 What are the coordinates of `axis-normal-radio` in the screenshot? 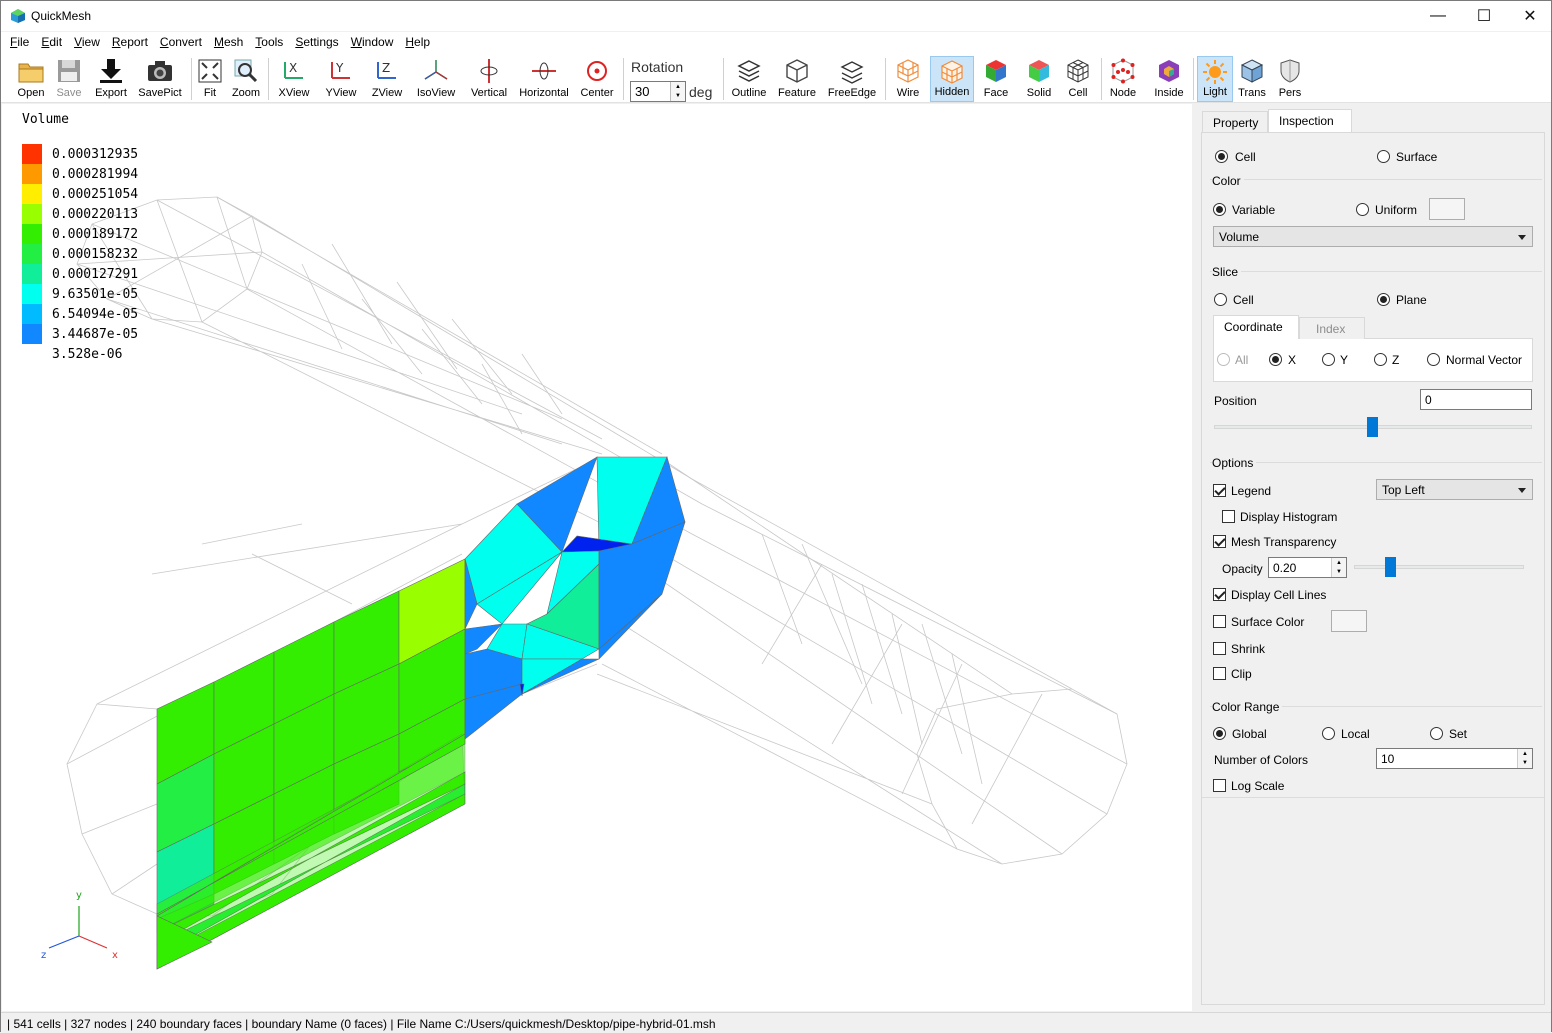 It's located at (1433, 359).